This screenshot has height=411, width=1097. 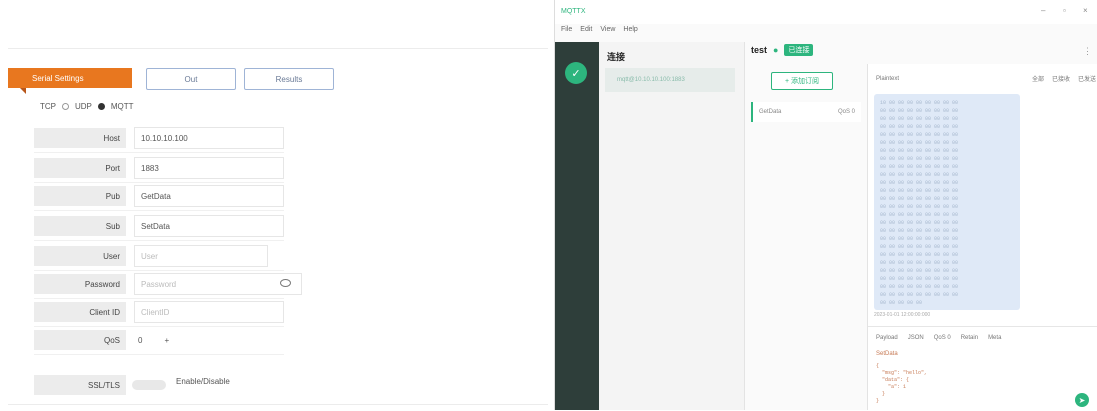 I want to click on connection-header: test ● 已连接, so click(x=782, y=50).